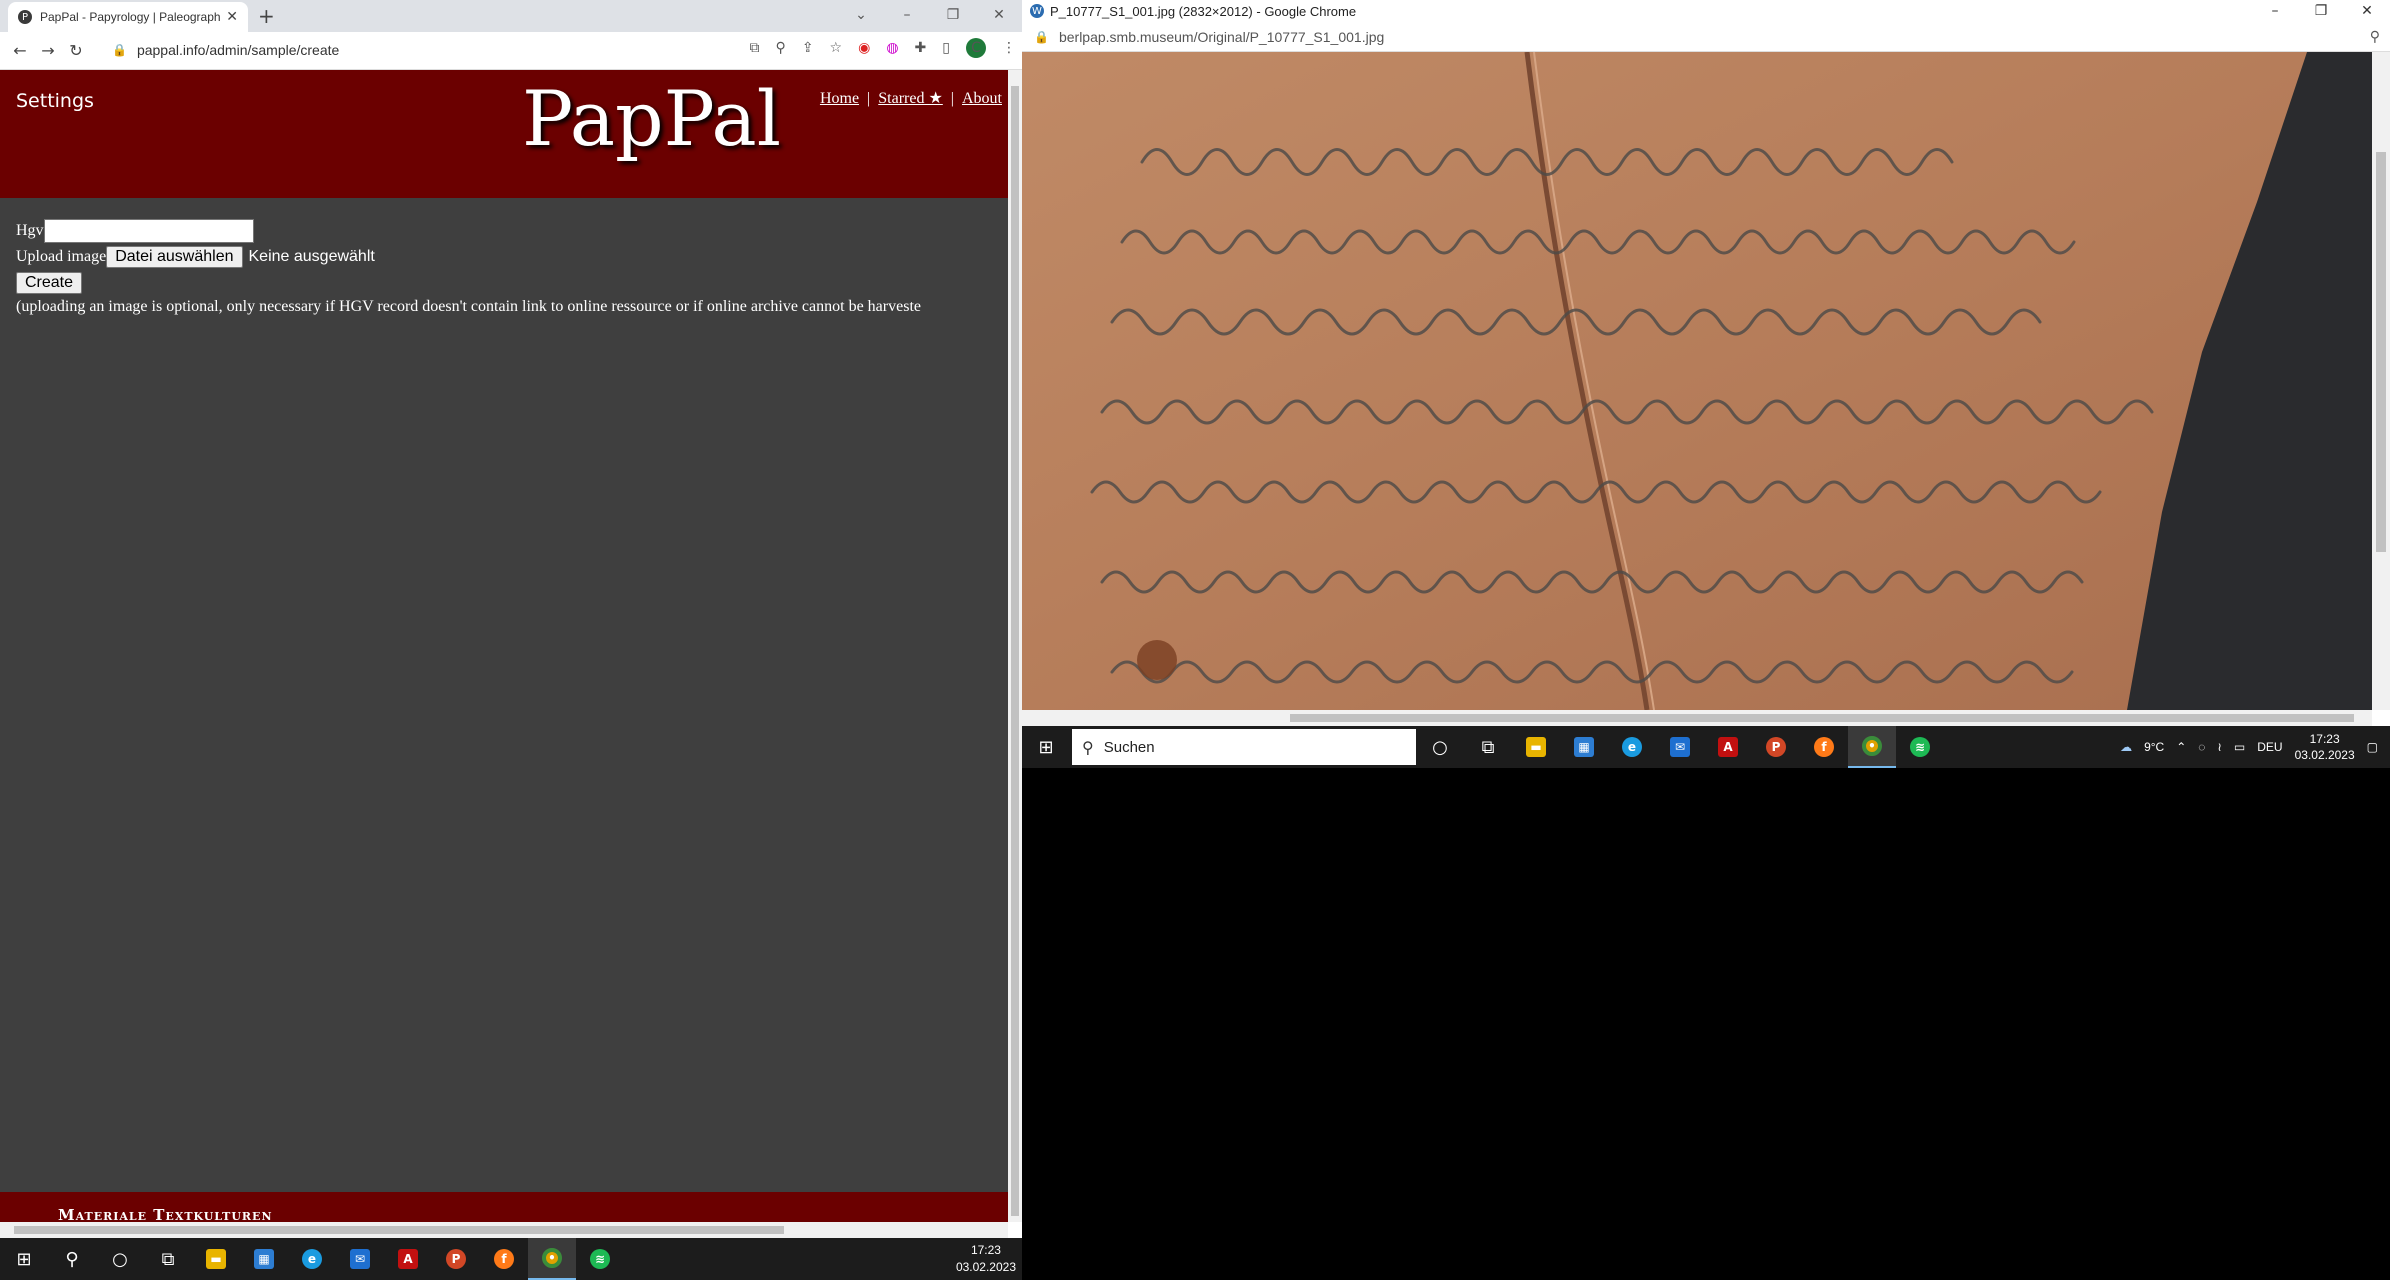 Image resolution: width=2390 pixels, height=1280 pixels. I want to click on language-indicator: DEU, so click(2269, 747).